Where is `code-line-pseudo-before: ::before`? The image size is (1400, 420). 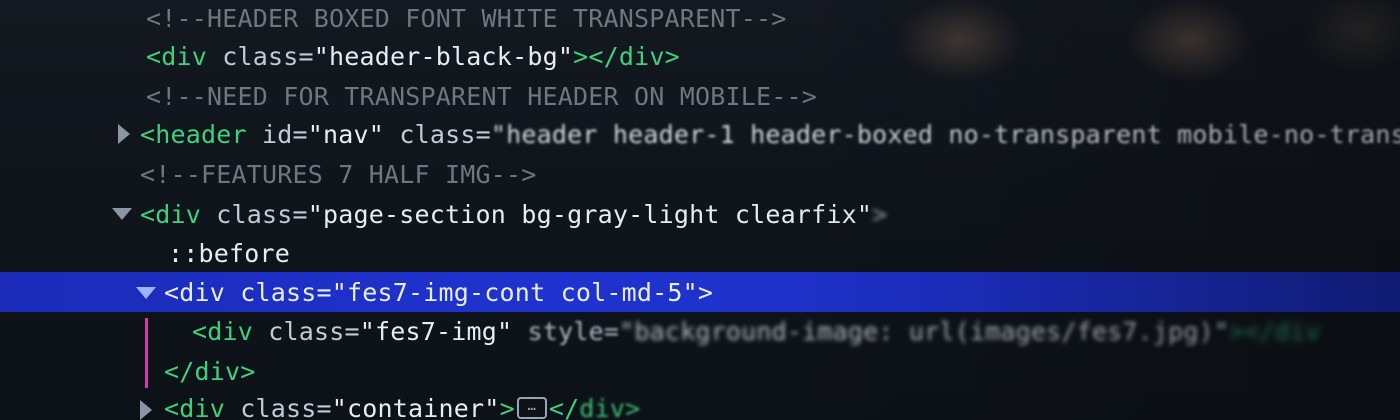
code-line-pseudo-before: ::before is located at coordinates (229, 254).